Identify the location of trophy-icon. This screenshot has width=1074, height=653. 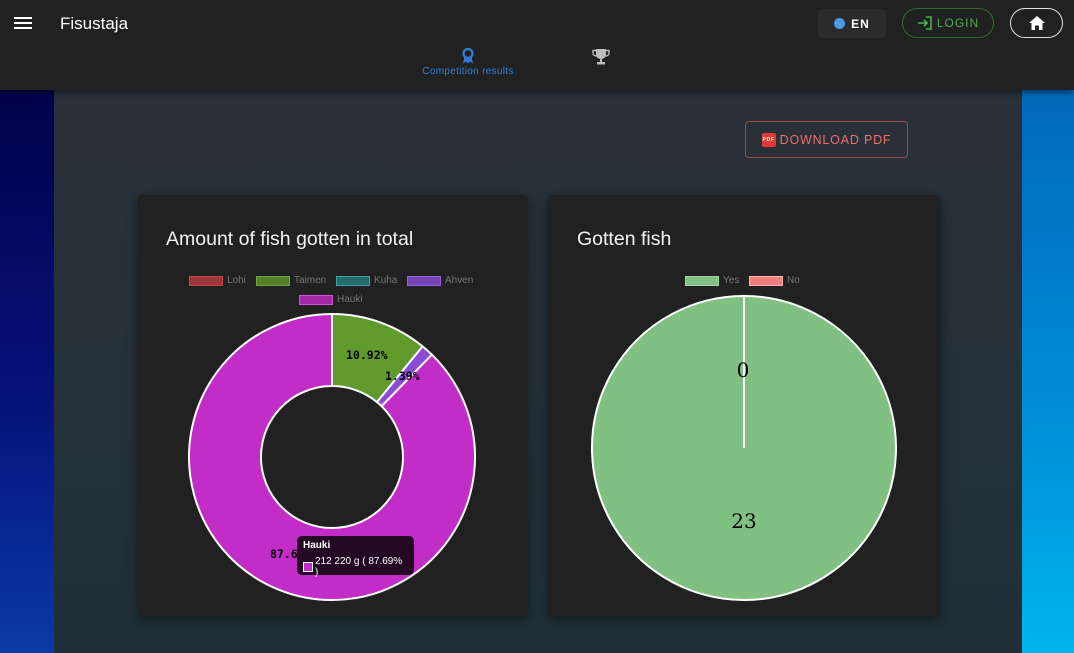
(601, 57).